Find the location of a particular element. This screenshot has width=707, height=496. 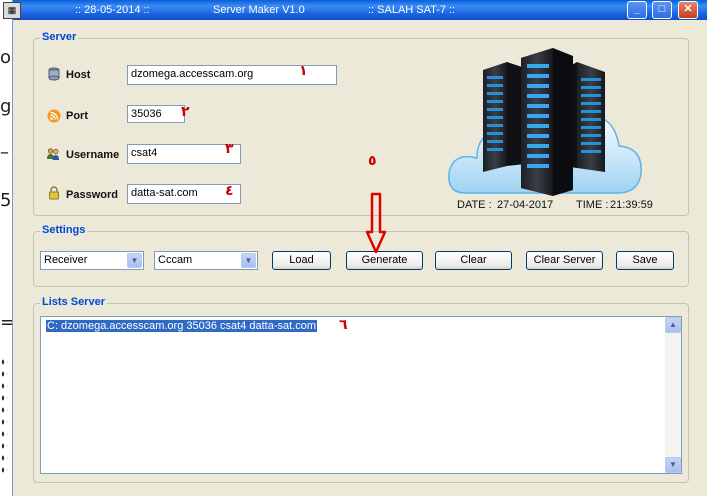

server-rack-cloud-icon is located at coordinates (545, 122).